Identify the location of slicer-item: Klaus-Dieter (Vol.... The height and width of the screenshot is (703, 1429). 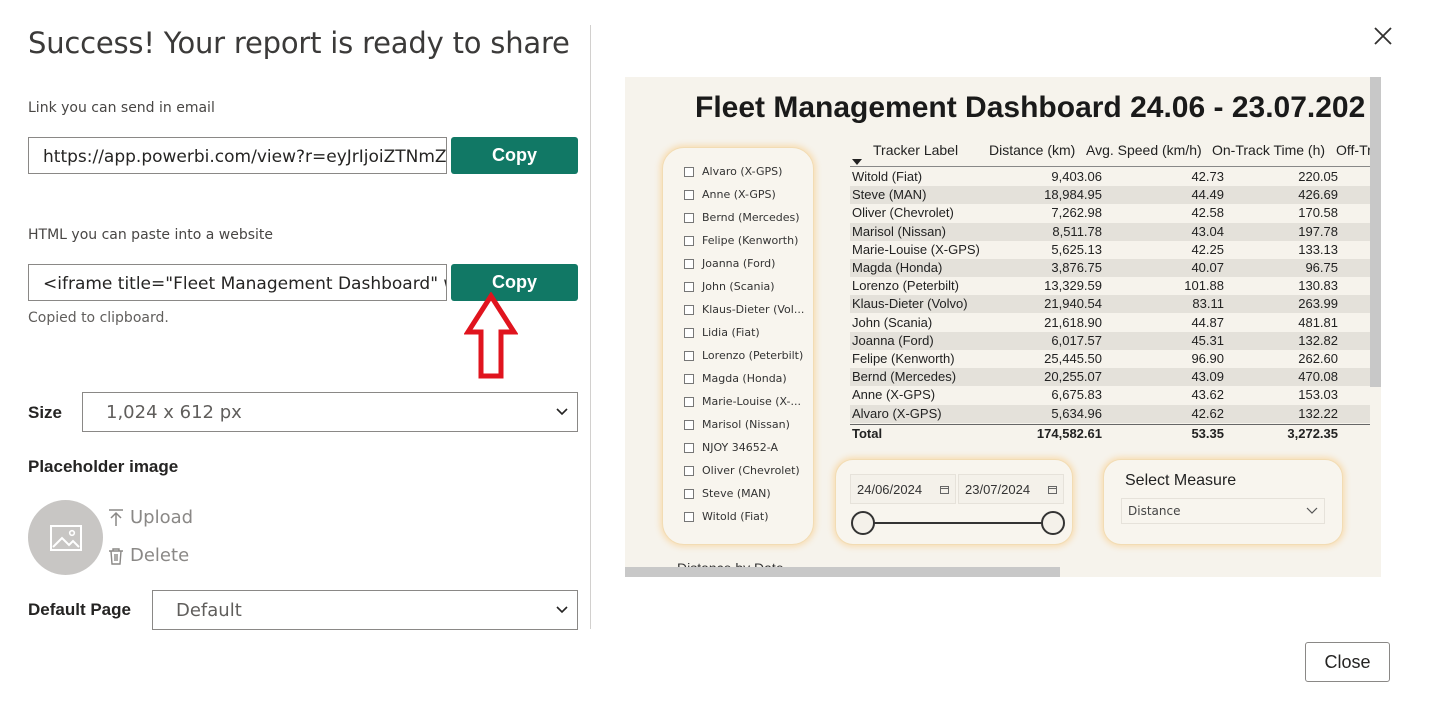
(744, 309).